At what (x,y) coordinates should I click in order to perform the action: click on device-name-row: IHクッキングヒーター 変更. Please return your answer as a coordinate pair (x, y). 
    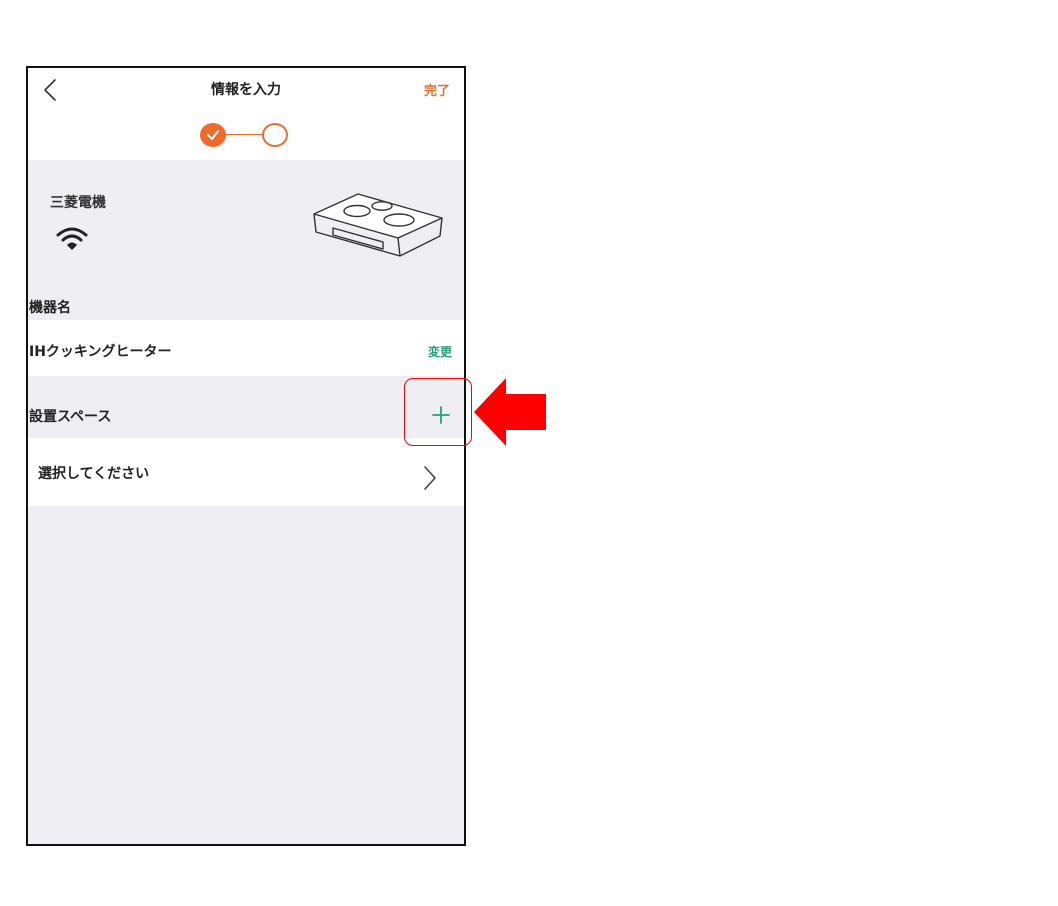
    Looking at the image, I should click on (246, 348).